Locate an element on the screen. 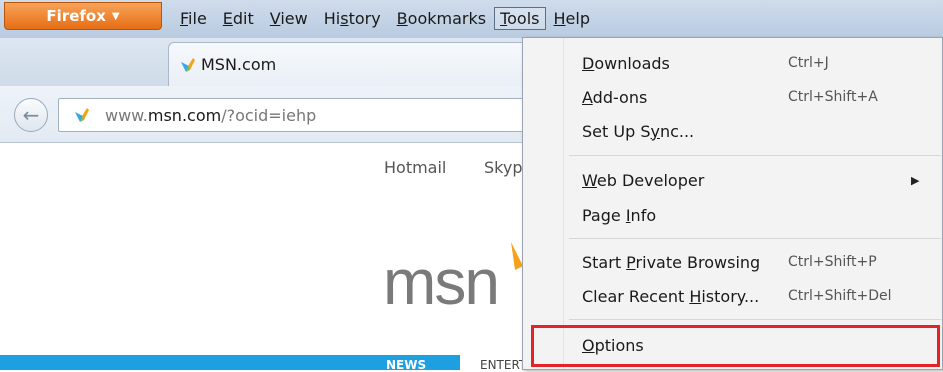 The width and height of the screenshot is (943, 372). menu-edit: Edit is located at coordinates (238, 18).